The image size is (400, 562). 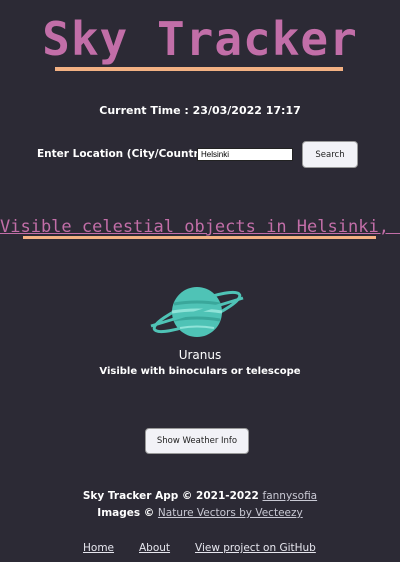 I want to click on images-credit-line: Images © Nature Vectors by Vecteezy, so click(x=200, y=513).